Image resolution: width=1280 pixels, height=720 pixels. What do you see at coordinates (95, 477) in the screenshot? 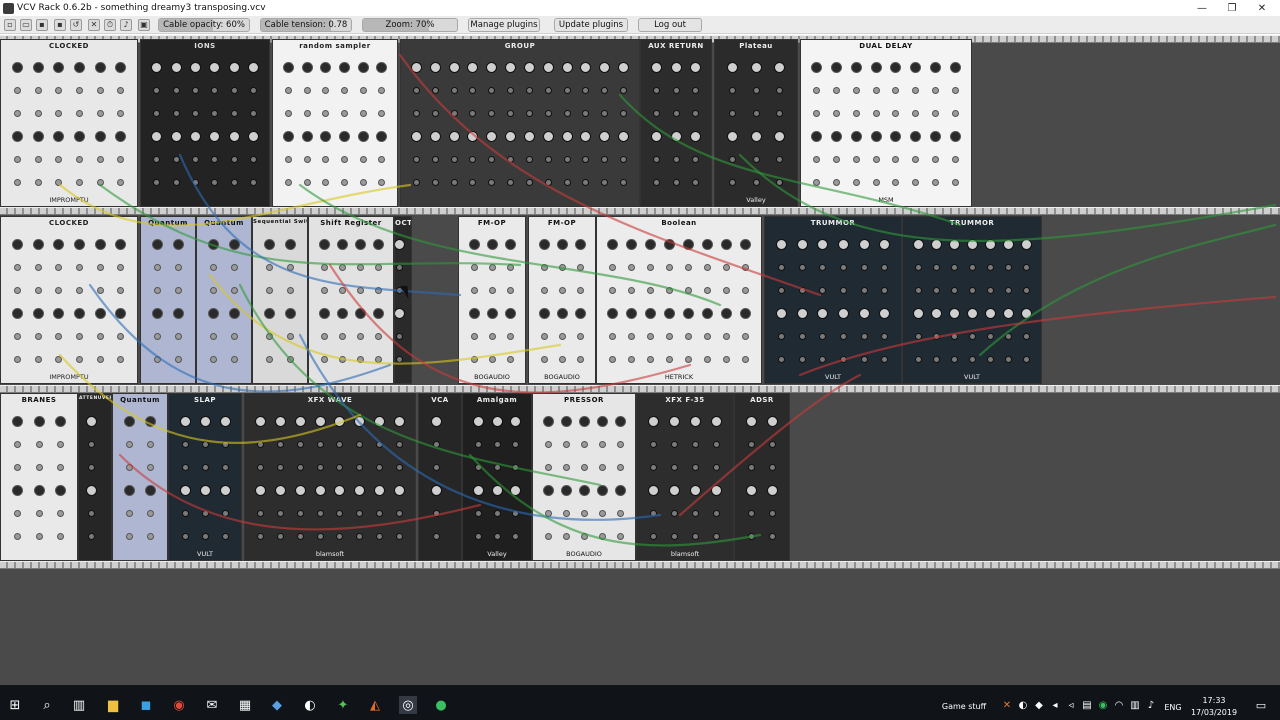
I see `attenuverter-module: ATTENUVERTER` at bounding box center [95, 477].